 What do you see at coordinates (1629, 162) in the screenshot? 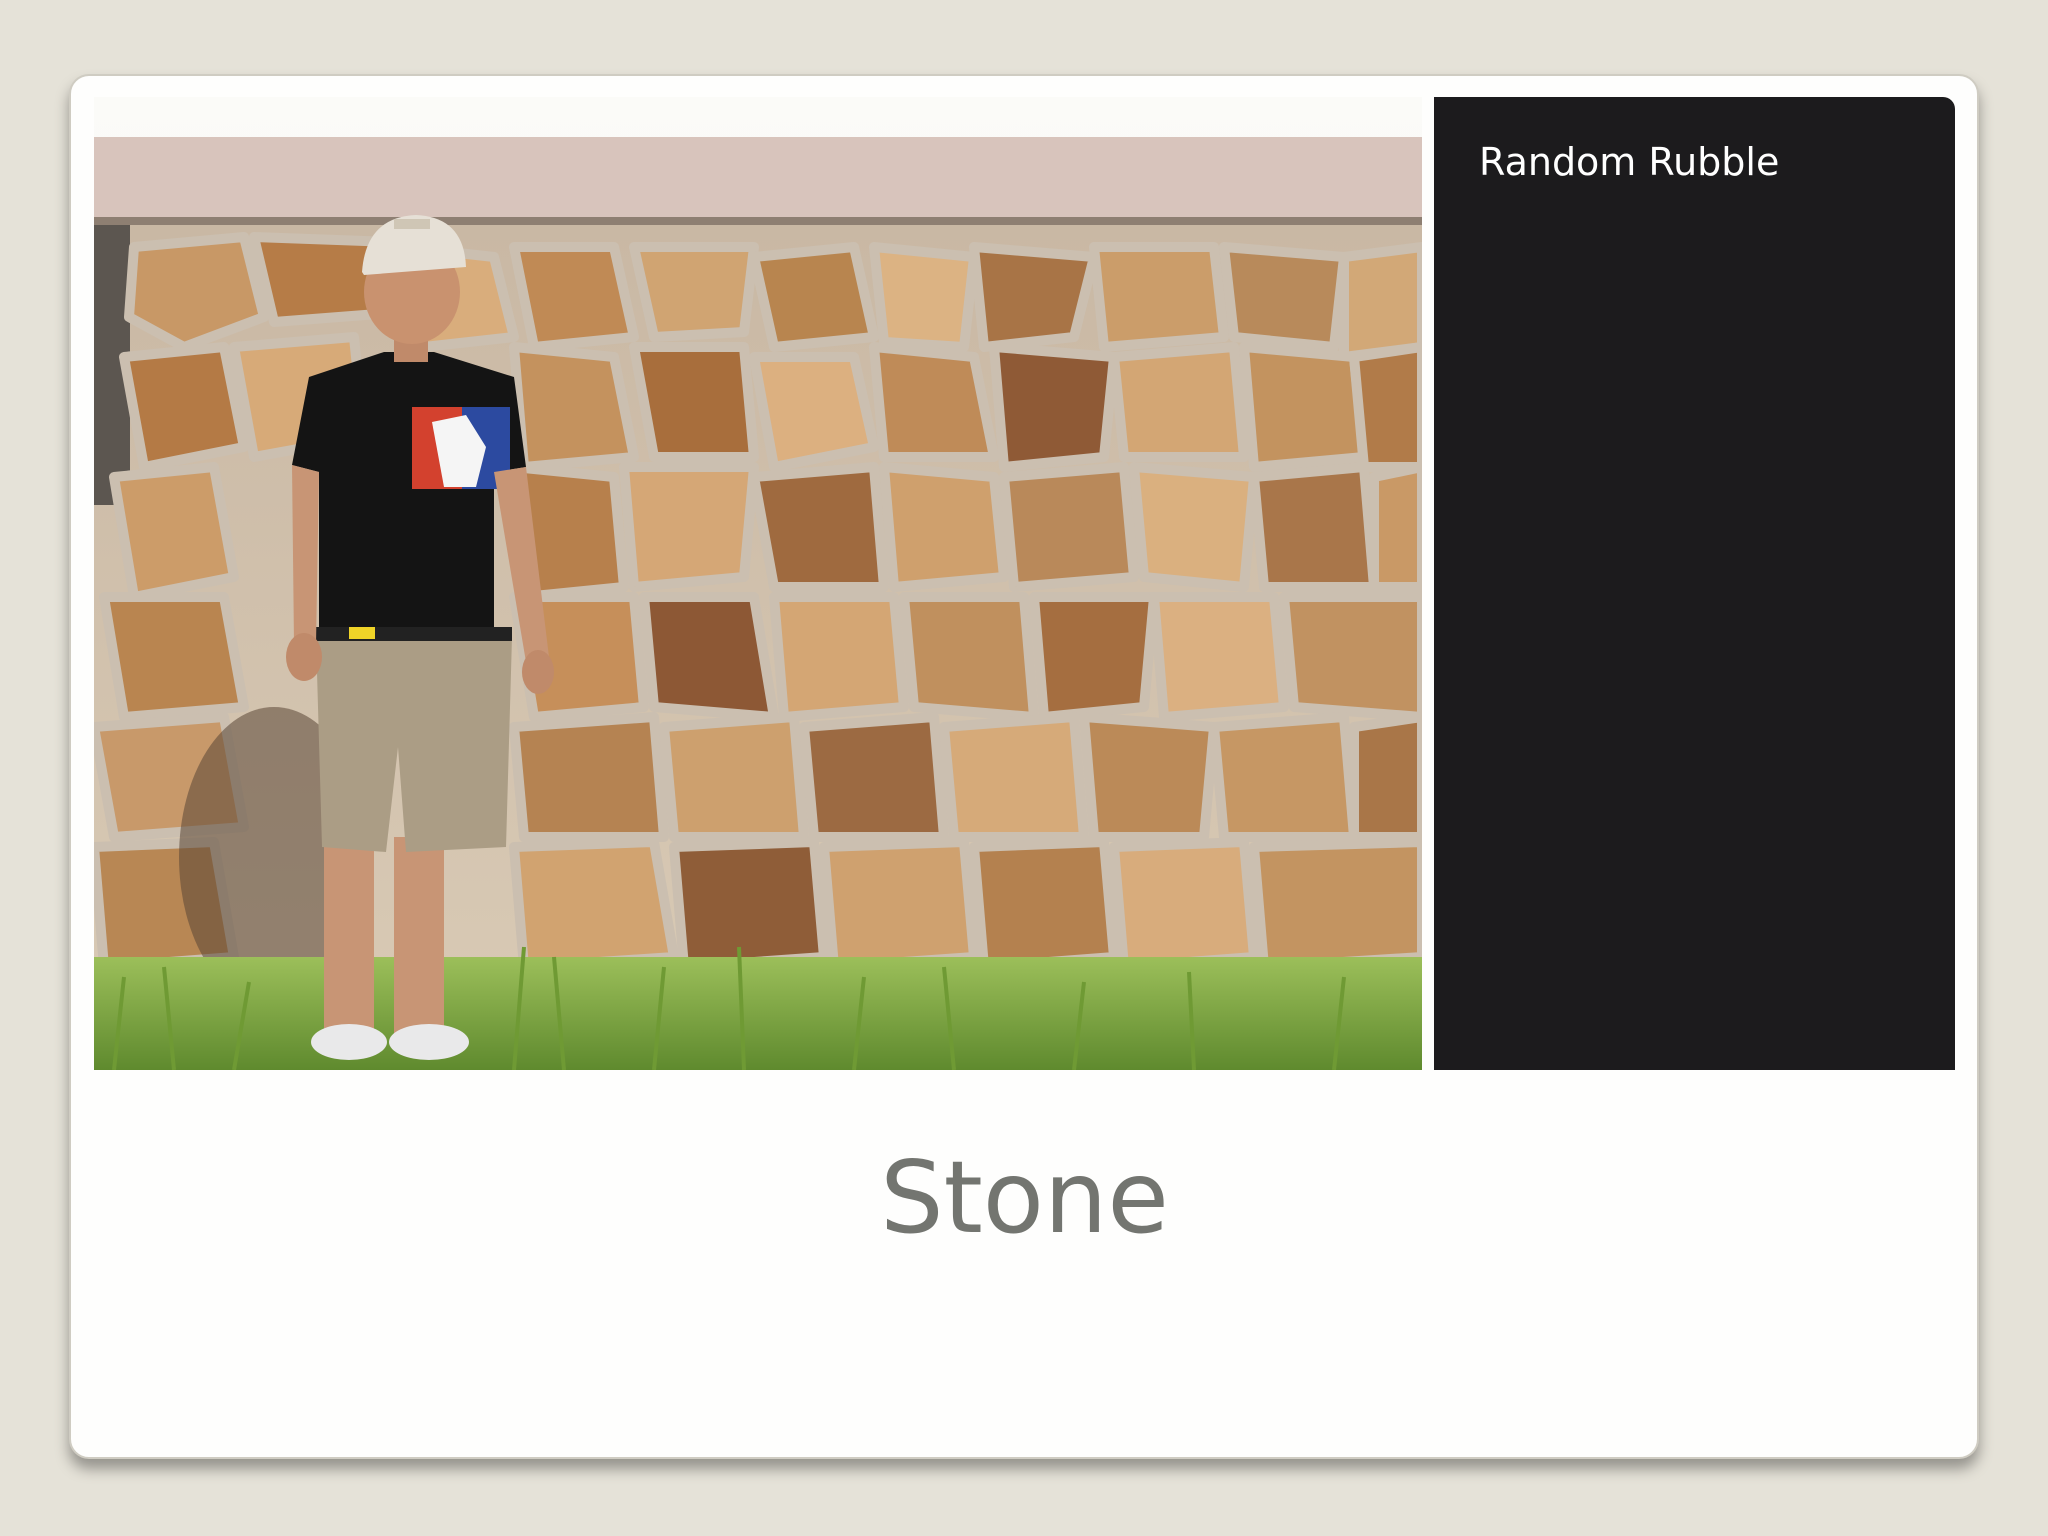
I see `caption-text: Random Rubble` at bounding box center [1629, 162].